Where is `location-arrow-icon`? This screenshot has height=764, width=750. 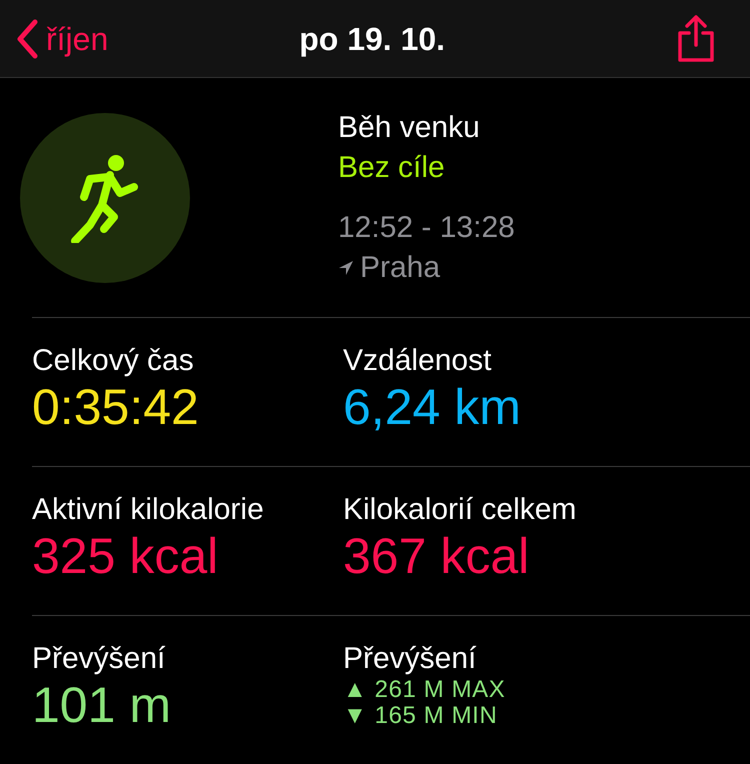
location-arrow-icon is located at coordinates (346, 268).